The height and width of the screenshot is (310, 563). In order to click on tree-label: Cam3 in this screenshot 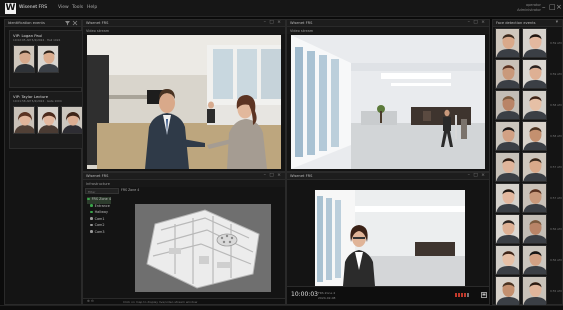, I will do `click(99, 231)`.